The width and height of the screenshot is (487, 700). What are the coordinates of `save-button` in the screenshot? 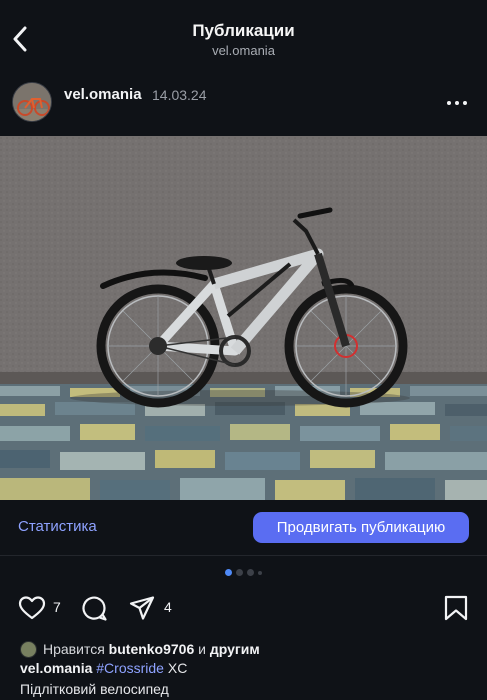 It's located at (456, 608).